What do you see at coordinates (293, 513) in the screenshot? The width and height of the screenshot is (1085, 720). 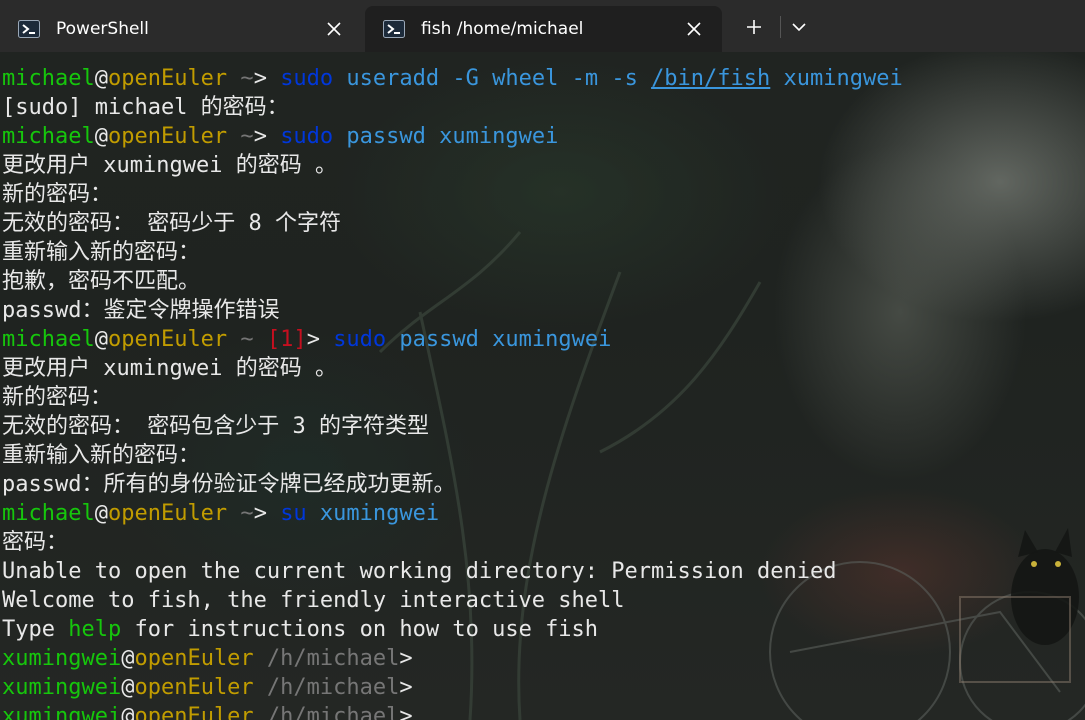 I see `command: su` at bounding box center [293, 513].